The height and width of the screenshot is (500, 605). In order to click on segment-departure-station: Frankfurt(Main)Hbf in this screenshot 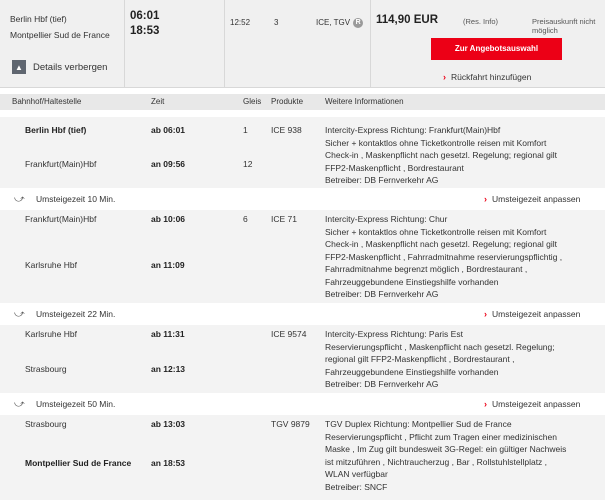, I will do `click(61, 219)`.